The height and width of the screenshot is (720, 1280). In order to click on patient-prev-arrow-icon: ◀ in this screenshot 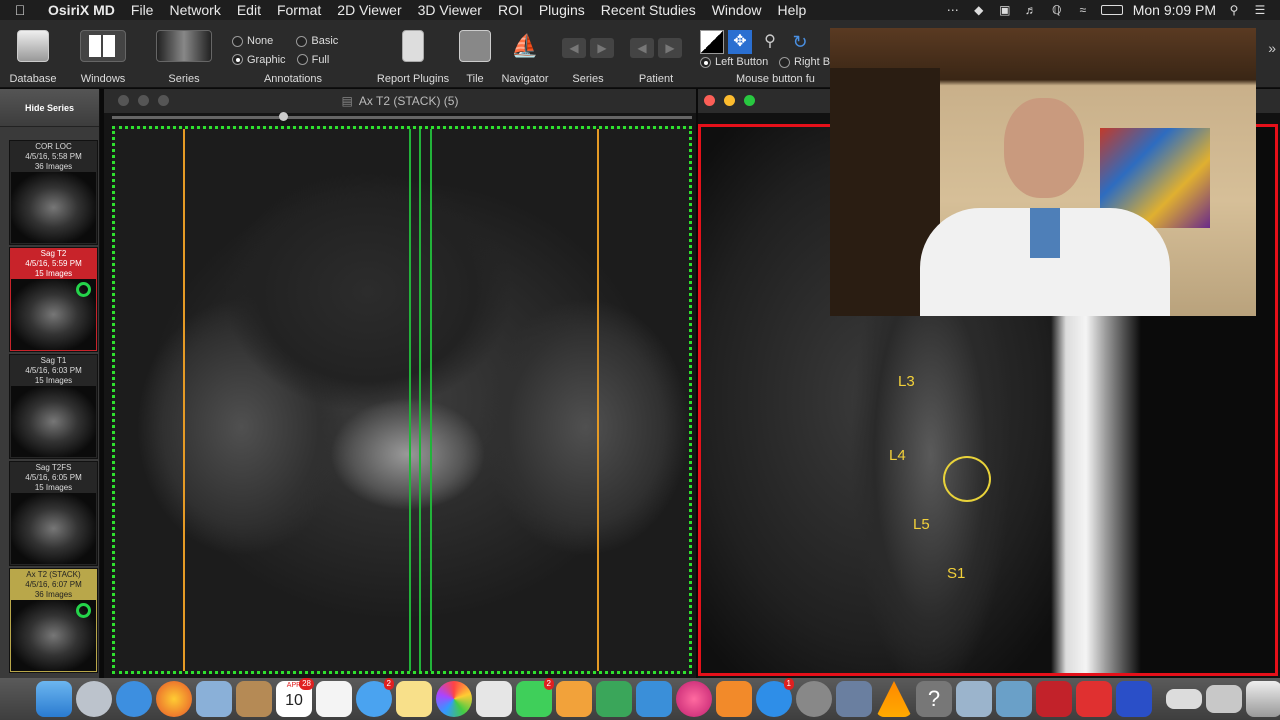, I will do `click(642, 48)`.